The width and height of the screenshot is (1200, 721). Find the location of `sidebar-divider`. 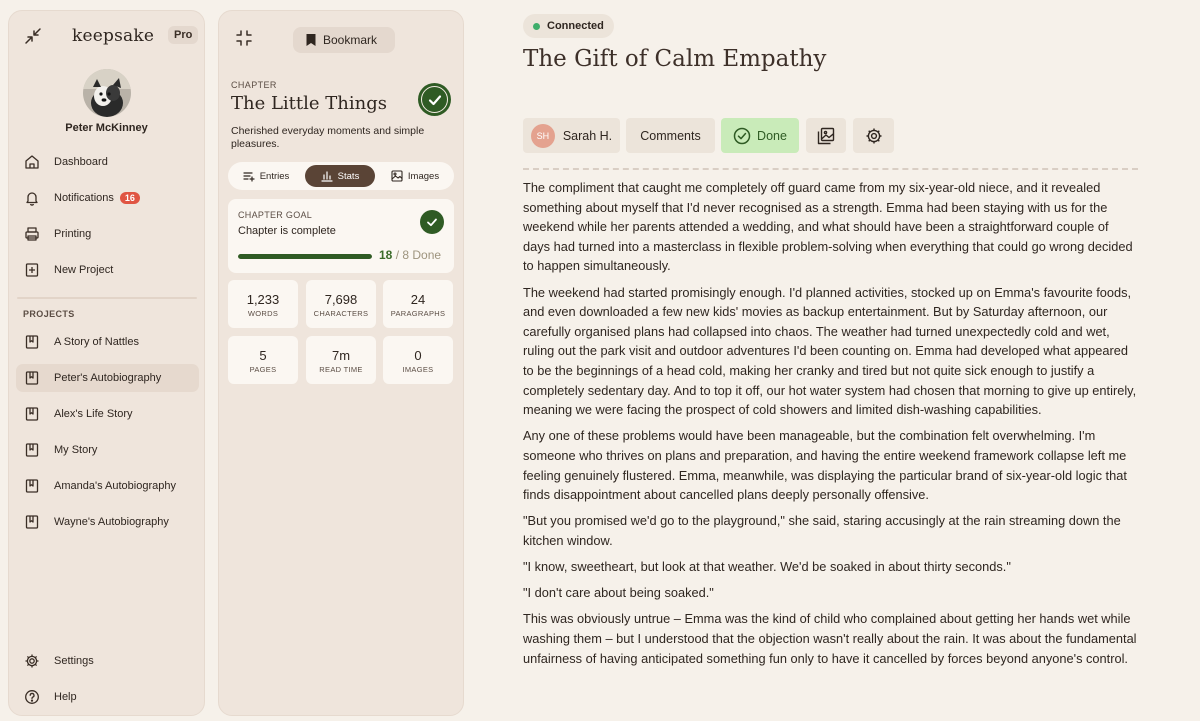

sidebar-divider is located at coordinates (107, 298).